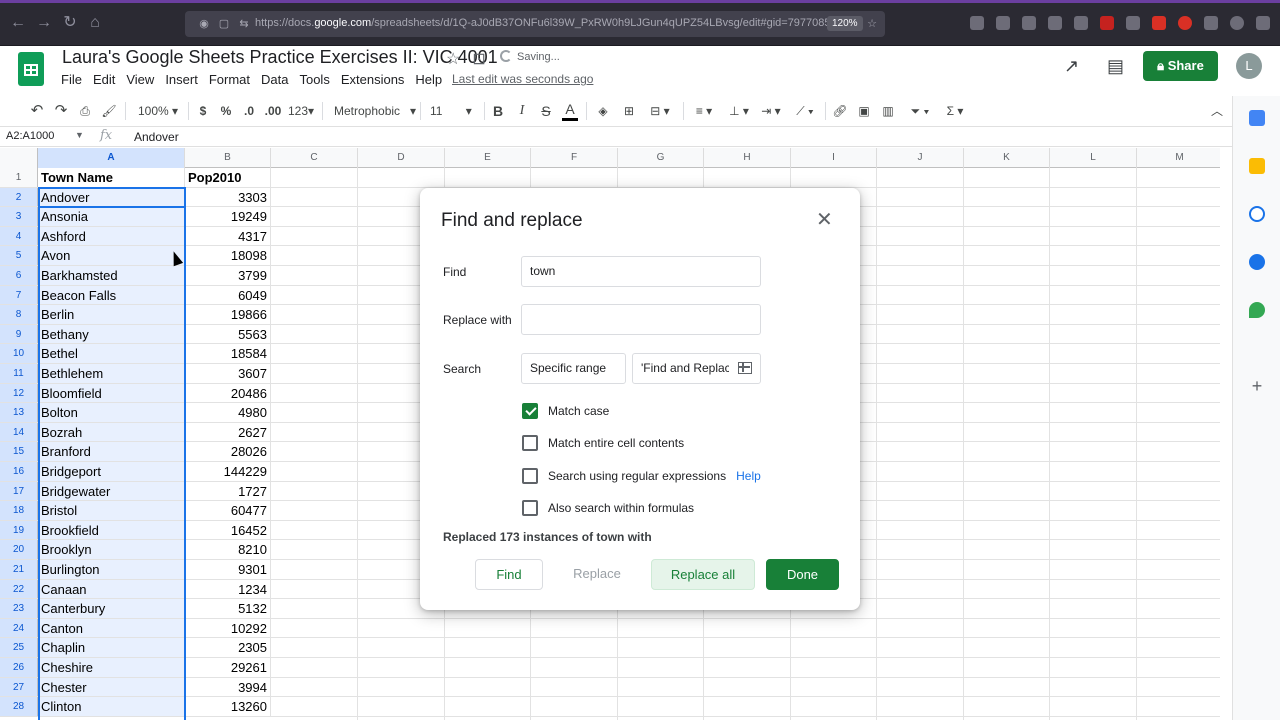 The image size is (1280, 720). I want to click on star-icon: ☆, so click(453, 59).